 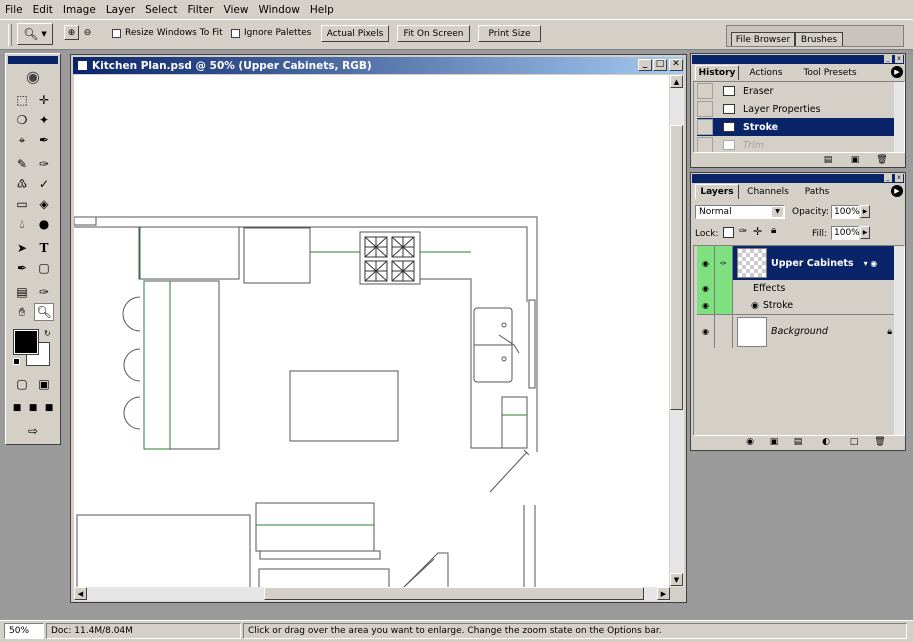 I want to click on menu-file: File, so click(x=14, y=10).